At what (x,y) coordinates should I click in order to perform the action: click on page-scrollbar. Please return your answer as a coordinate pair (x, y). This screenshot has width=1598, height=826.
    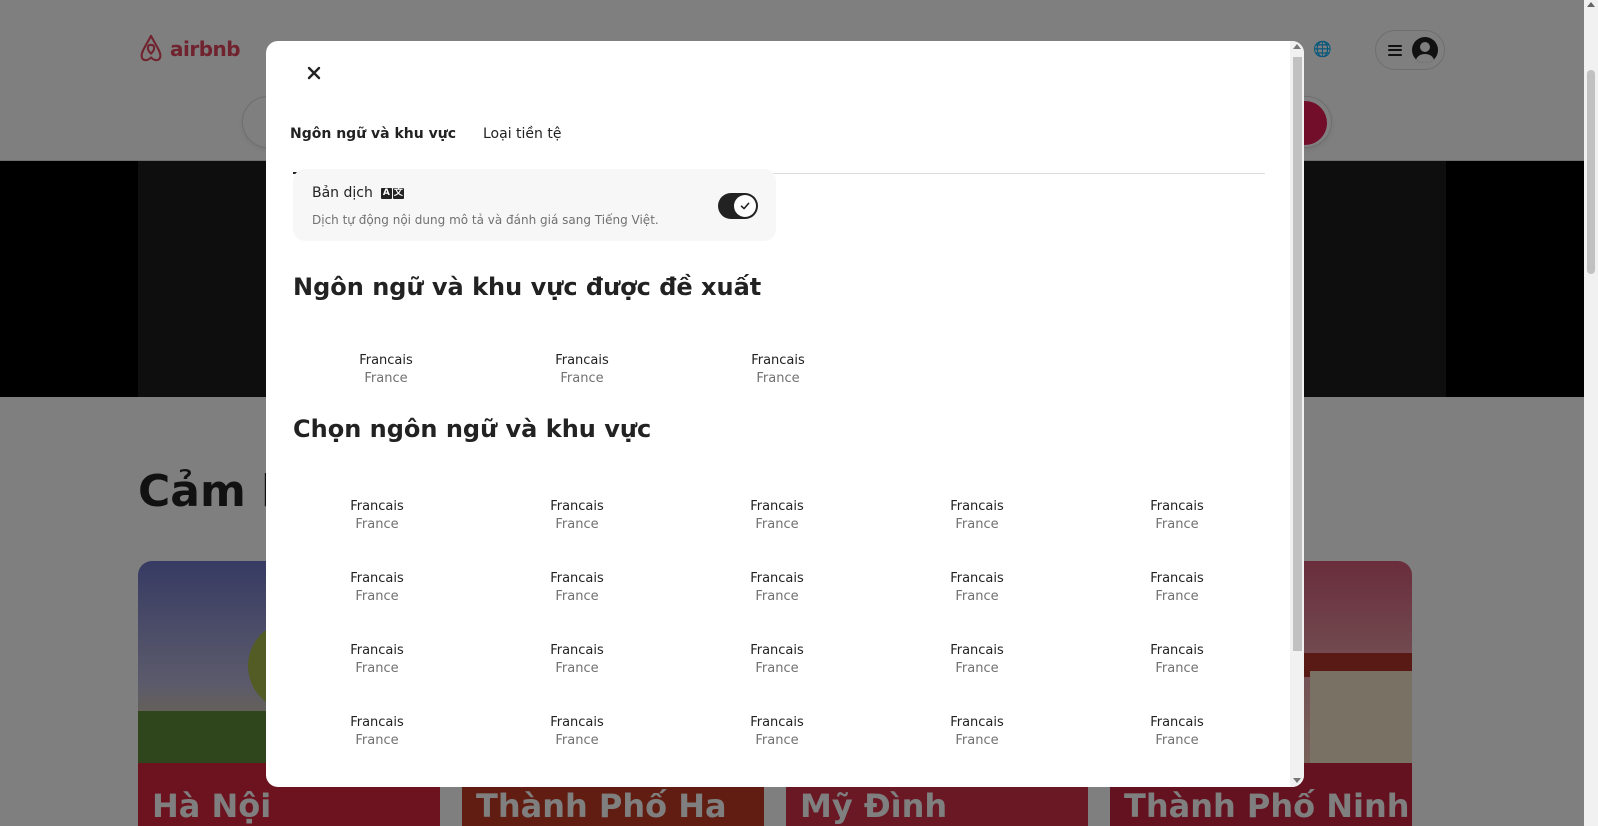
    Looking at the image, I should click on (1591, 413).